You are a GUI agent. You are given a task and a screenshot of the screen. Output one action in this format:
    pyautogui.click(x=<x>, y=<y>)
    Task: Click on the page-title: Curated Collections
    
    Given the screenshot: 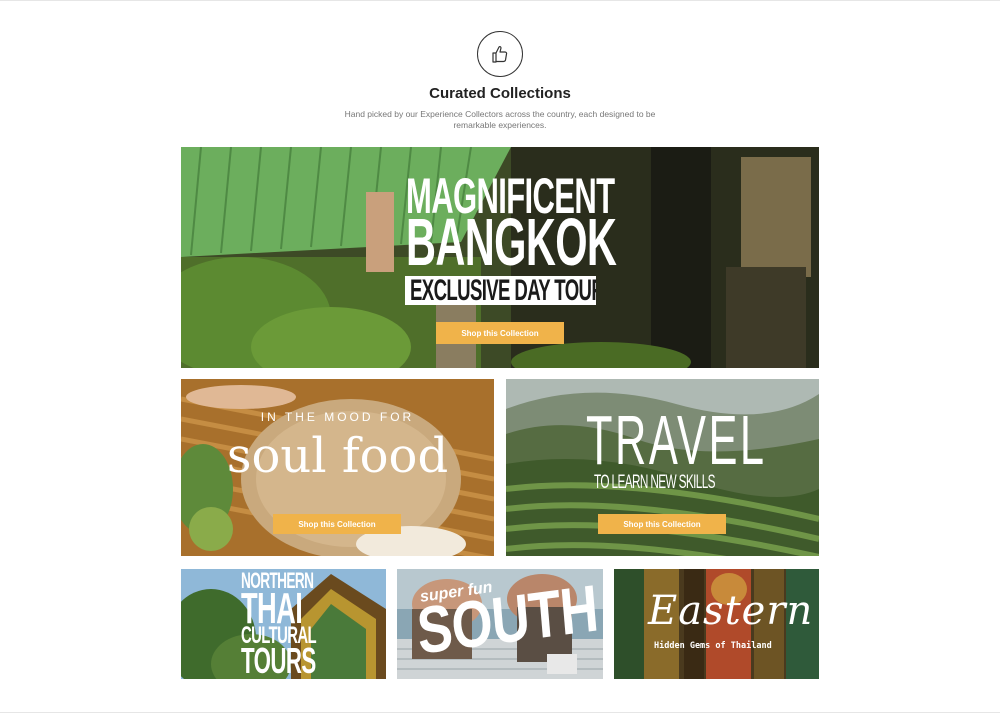 What is the action you would take?
    pyautogui.click(x=500, y=93)
    